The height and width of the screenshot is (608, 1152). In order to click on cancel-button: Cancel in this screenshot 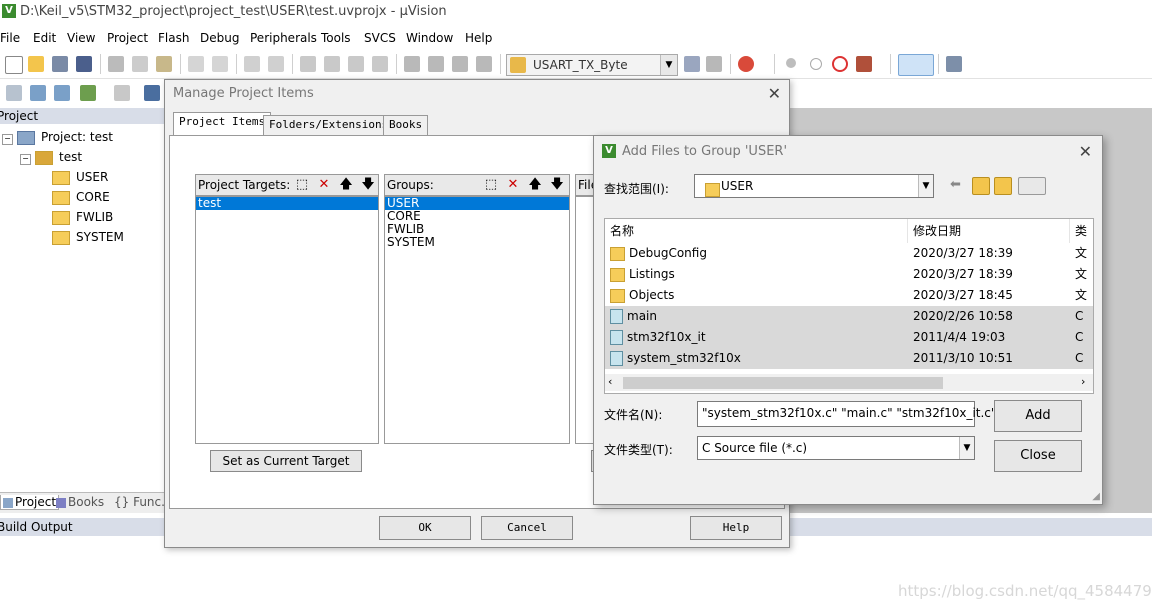, I will do `click(527, 528)`.